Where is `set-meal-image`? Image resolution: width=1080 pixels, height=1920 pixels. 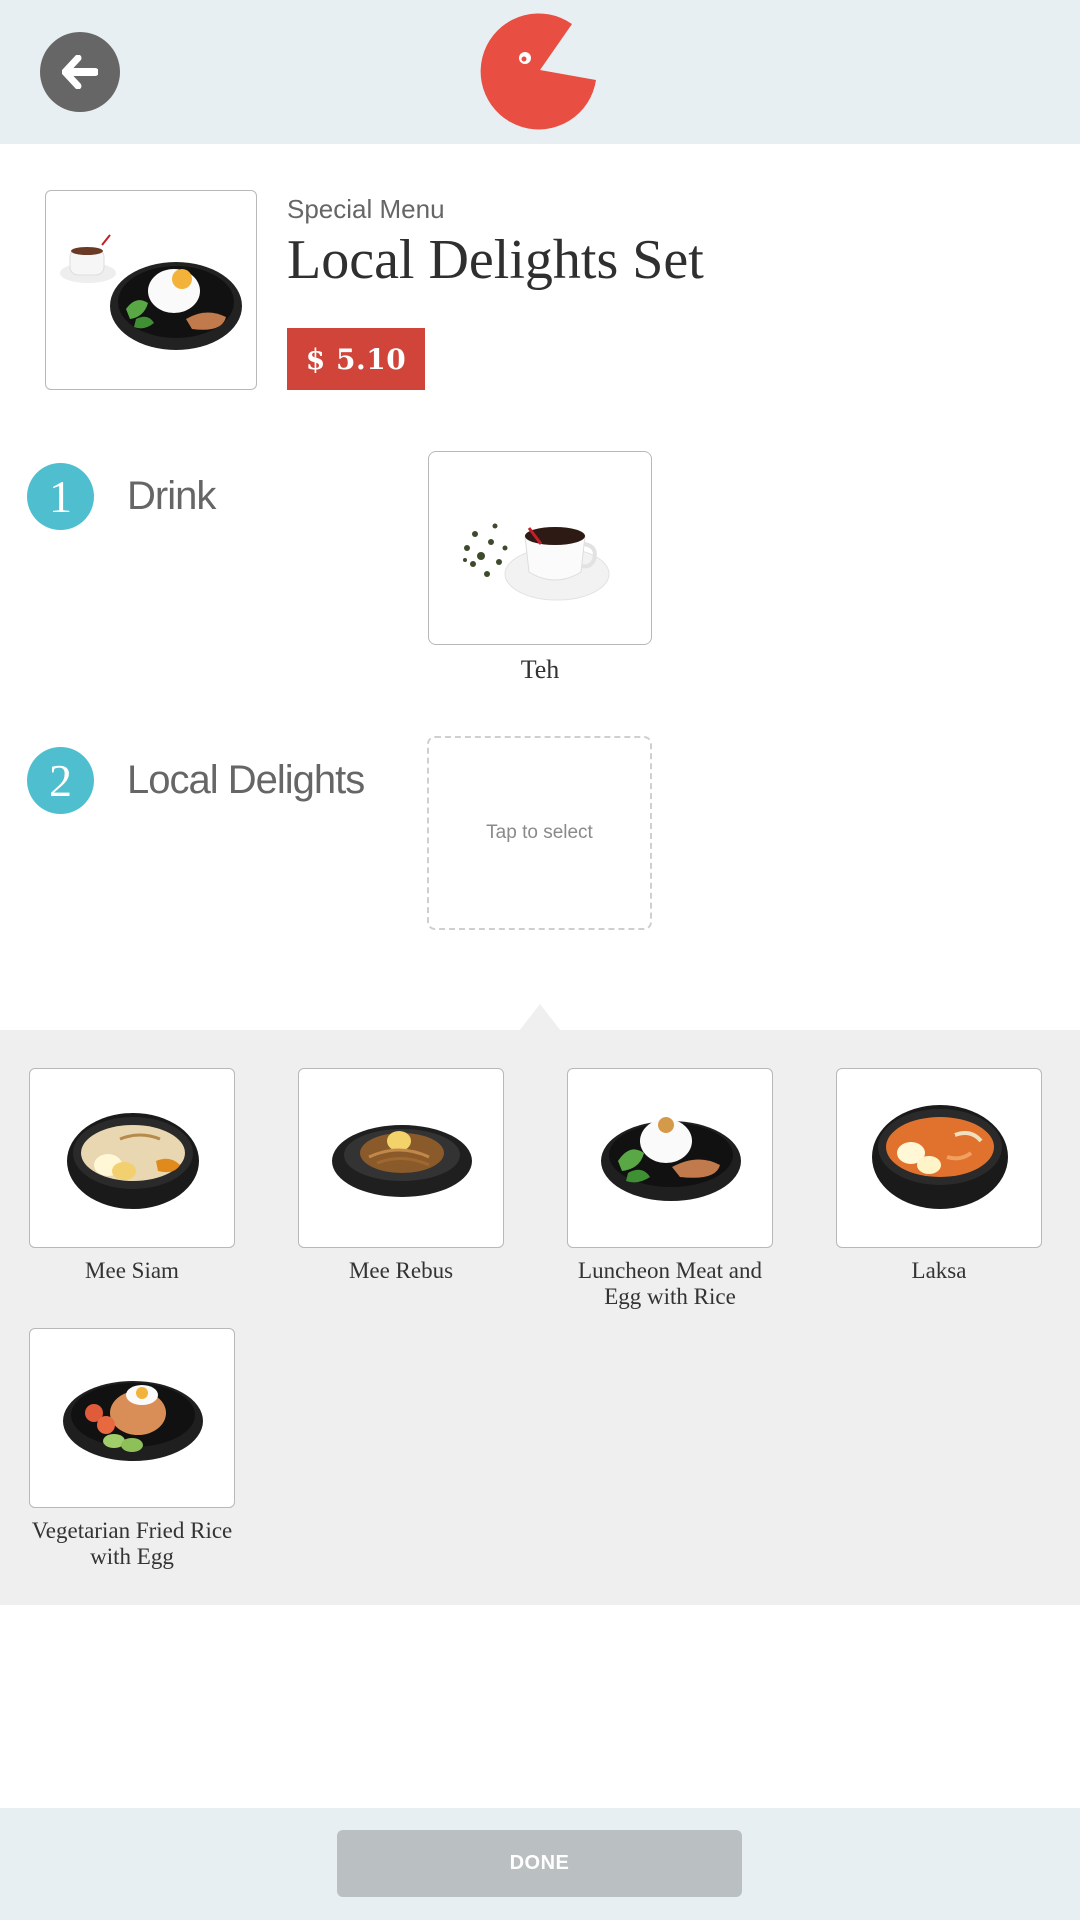
set-meal-image is located at coordinates (151, 292).